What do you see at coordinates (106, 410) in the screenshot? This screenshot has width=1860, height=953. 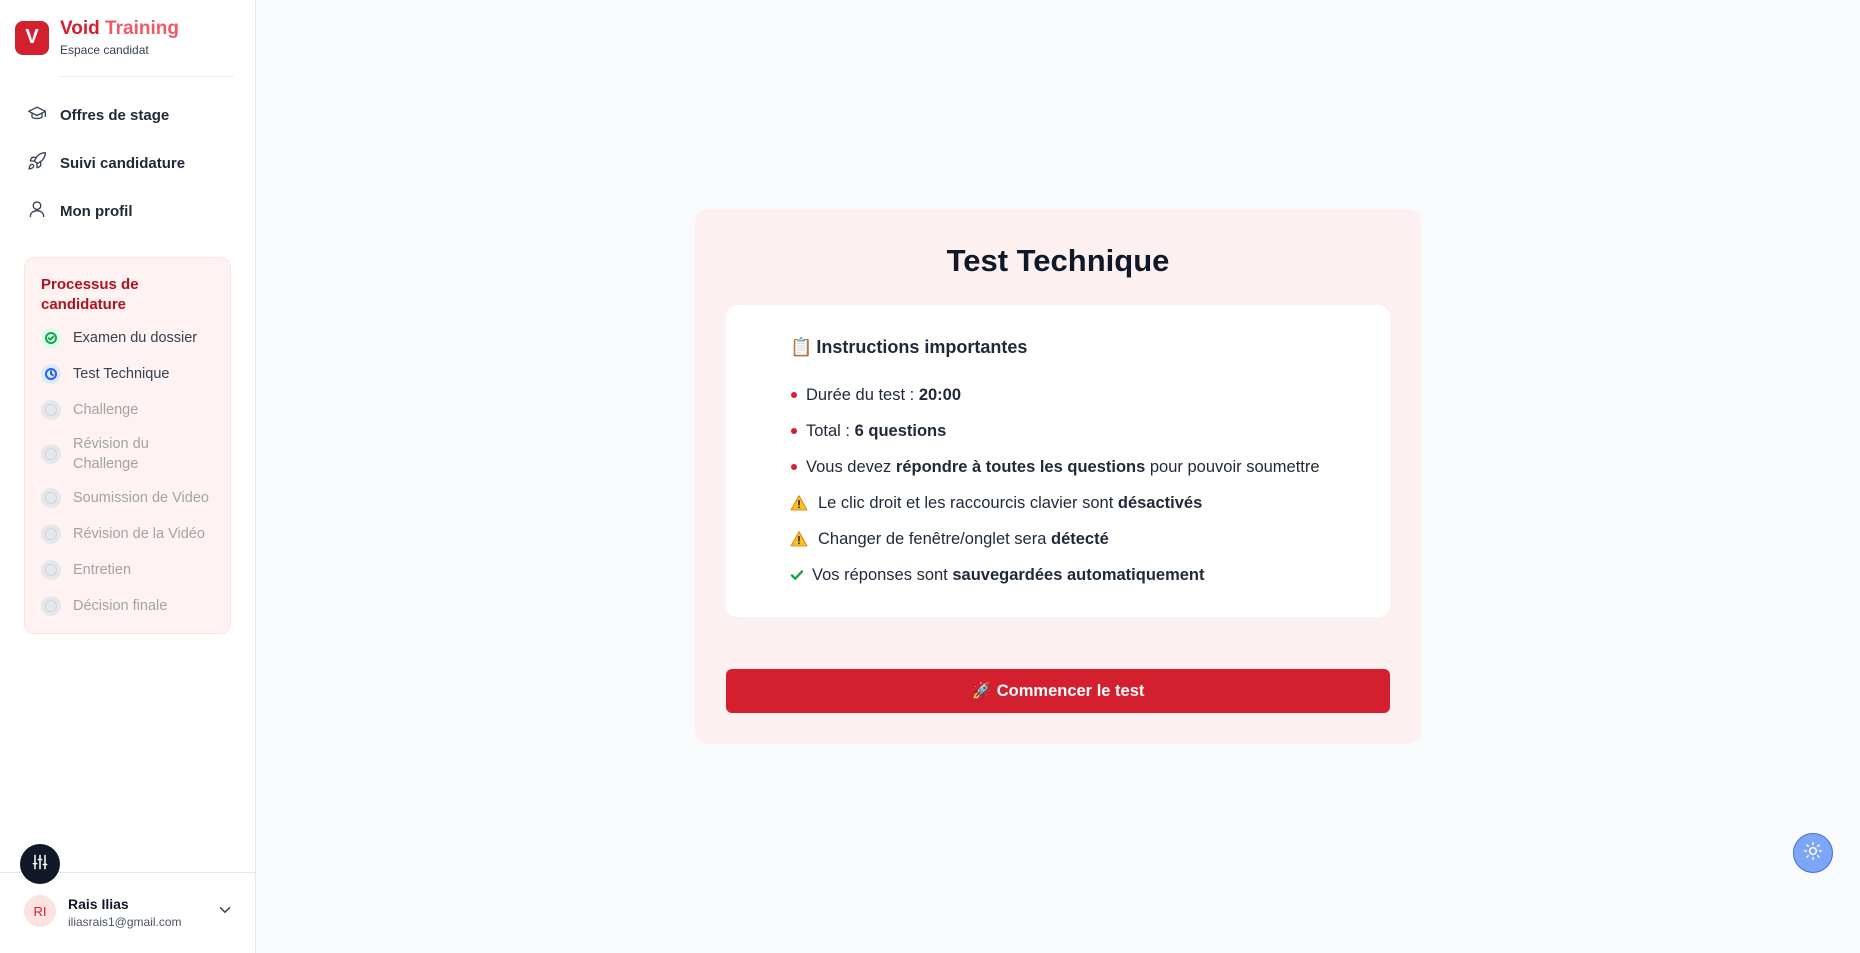 I see `process-step-label: Challenge` at bounding box center [106, 410].